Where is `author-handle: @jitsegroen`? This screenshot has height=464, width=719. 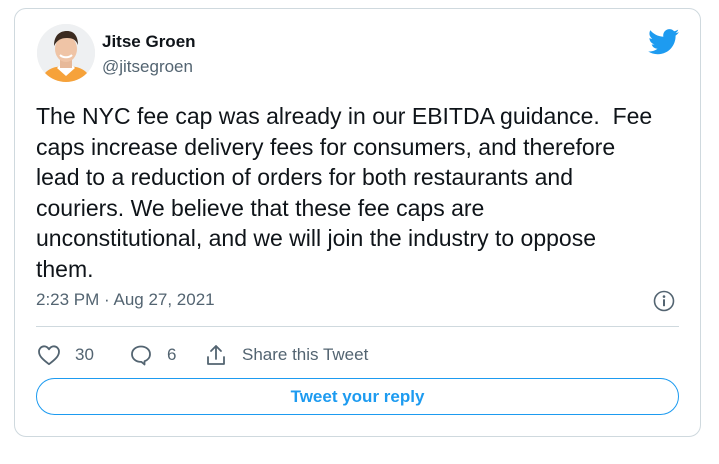 author-handle: @jitsegroen is located at coordinates (147, 67).